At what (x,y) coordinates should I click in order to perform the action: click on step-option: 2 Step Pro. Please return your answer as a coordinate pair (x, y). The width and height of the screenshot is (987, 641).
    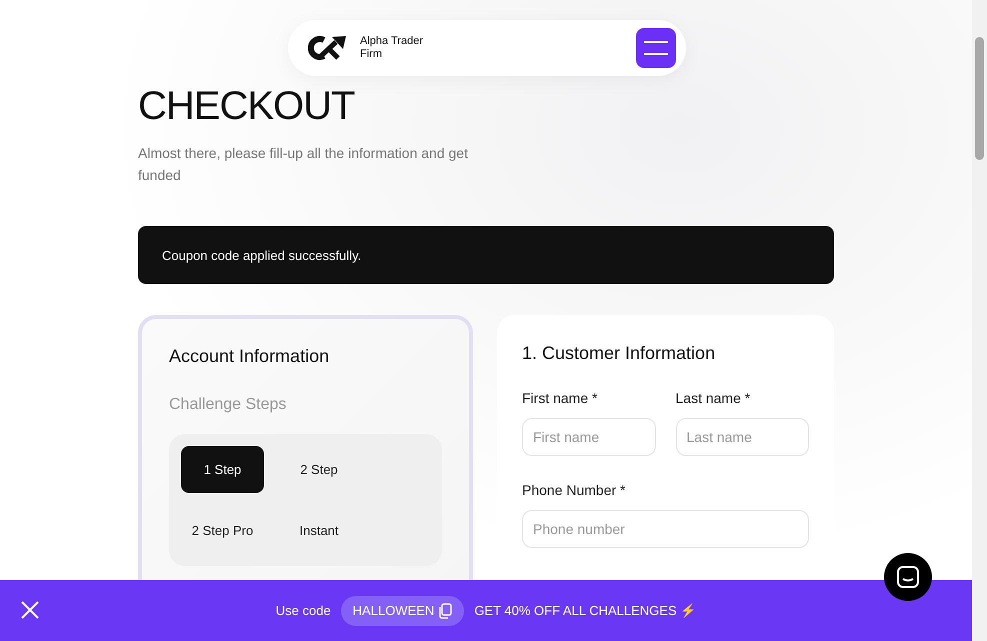
    Looking at the image, I should click on (222, 530).